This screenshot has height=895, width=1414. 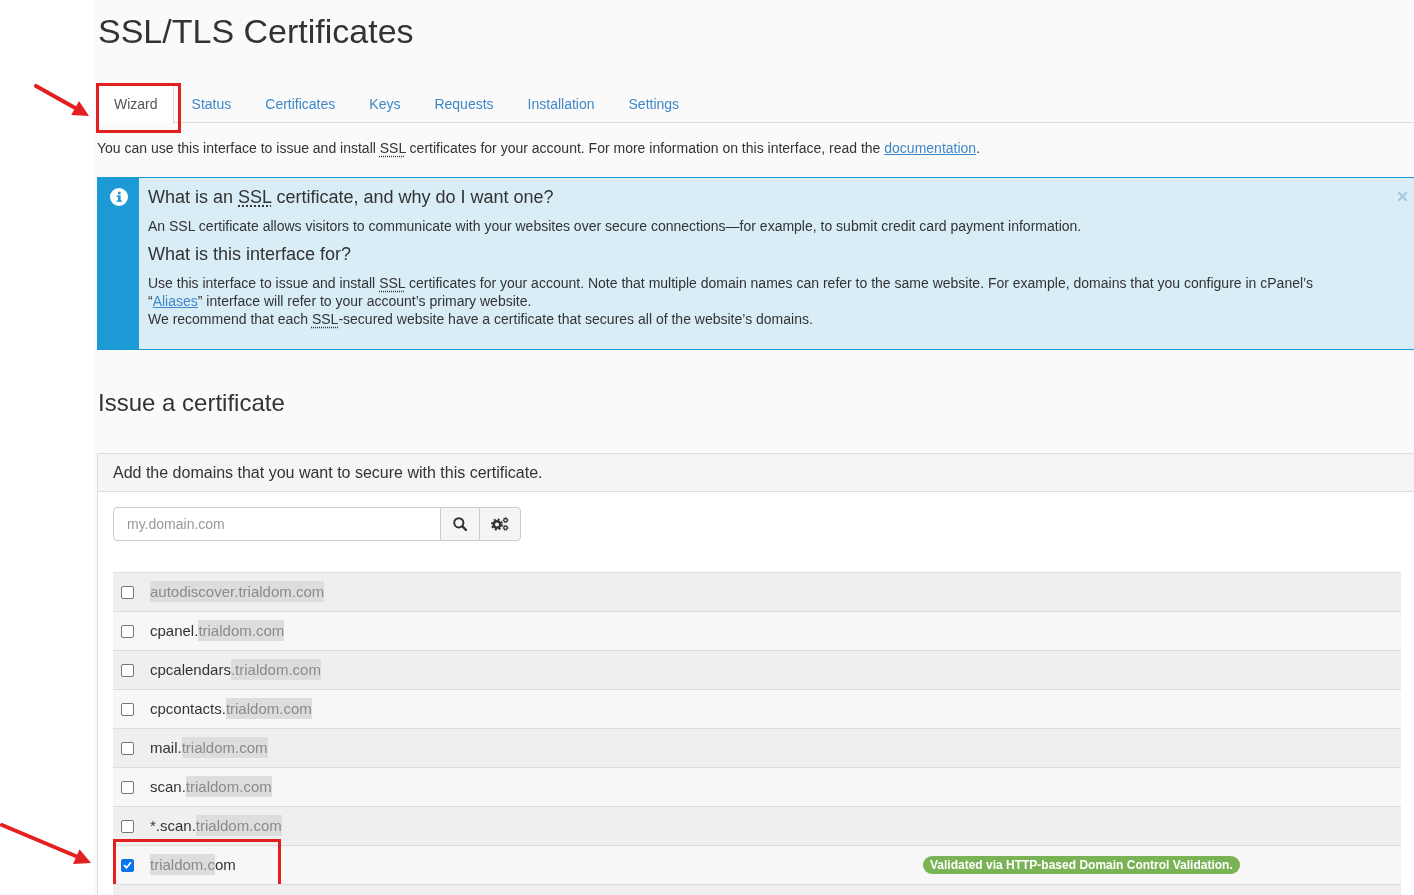 I want to click on domain-name: cpcalendars.trialdom.com, so click(x=235, y=670).